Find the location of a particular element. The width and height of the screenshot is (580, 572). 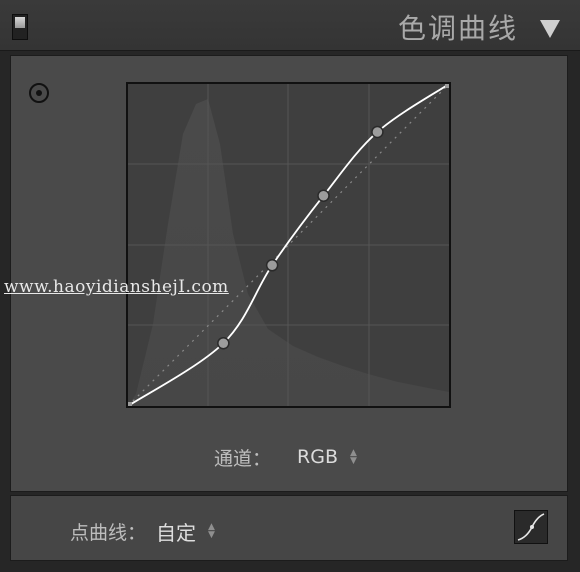

panel-switch-icon is located at coordinates (20, 27).